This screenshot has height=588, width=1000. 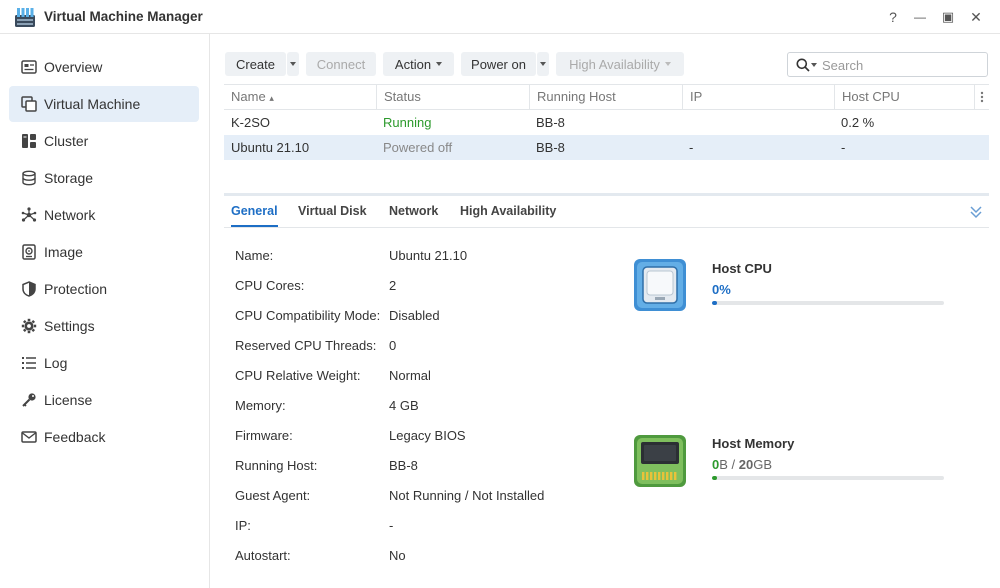 I want to click on sidebar-item-label: License, so click(x=68, y=400).